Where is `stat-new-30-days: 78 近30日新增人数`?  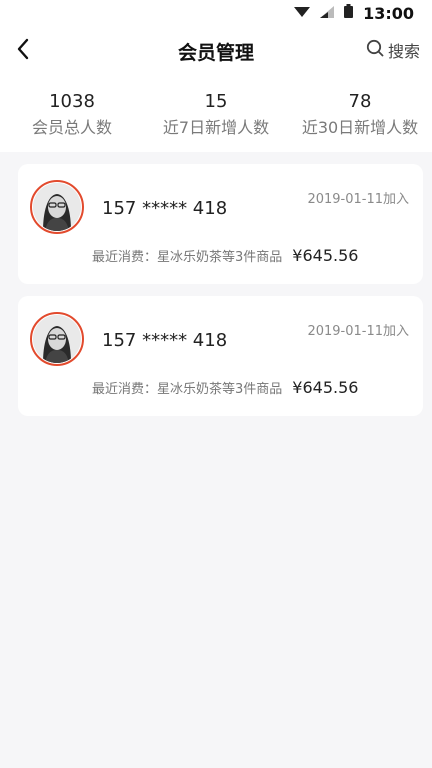 stat-new-30-days: 78 近30日新增人数 is located at coordinates (360, 114).